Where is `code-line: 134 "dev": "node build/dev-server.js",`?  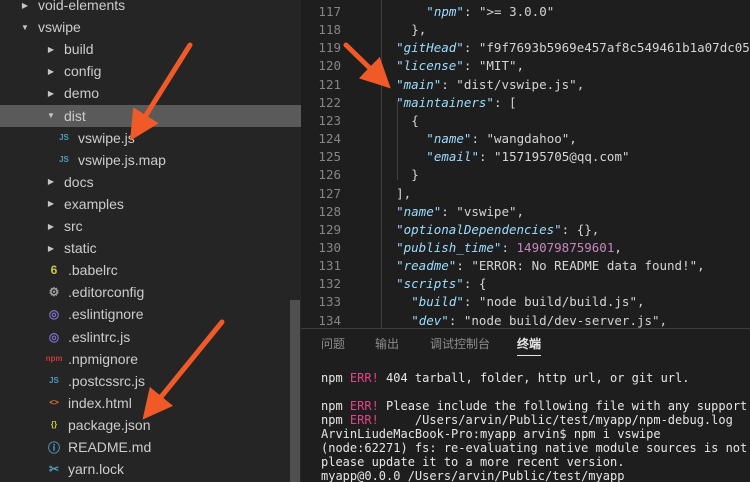
code-line: 134 "dev": "node build/dev-server.js", is located at coordinates (525, 320).